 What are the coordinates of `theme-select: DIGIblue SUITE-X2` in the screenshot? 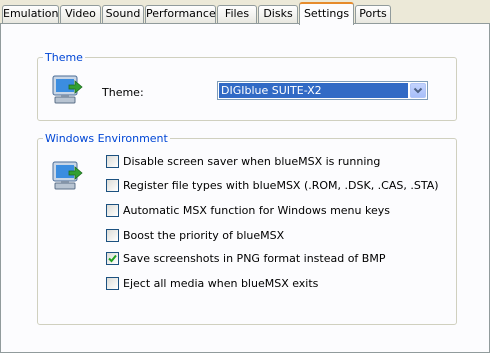 It's located at (322, 90).